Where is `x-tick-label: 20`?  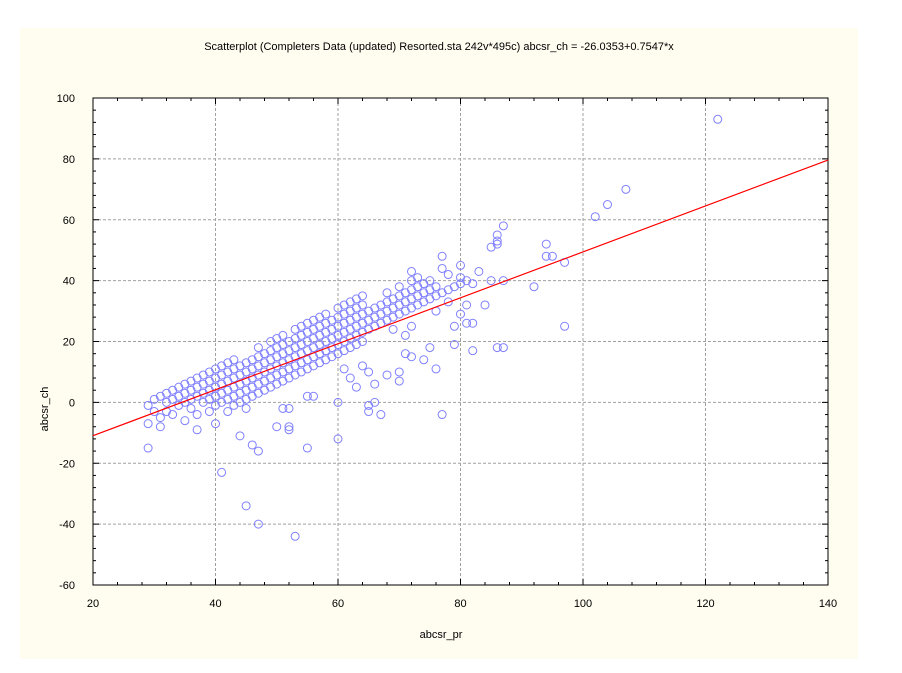 x-tick-label: 20 is located at coordinates (93, 604).